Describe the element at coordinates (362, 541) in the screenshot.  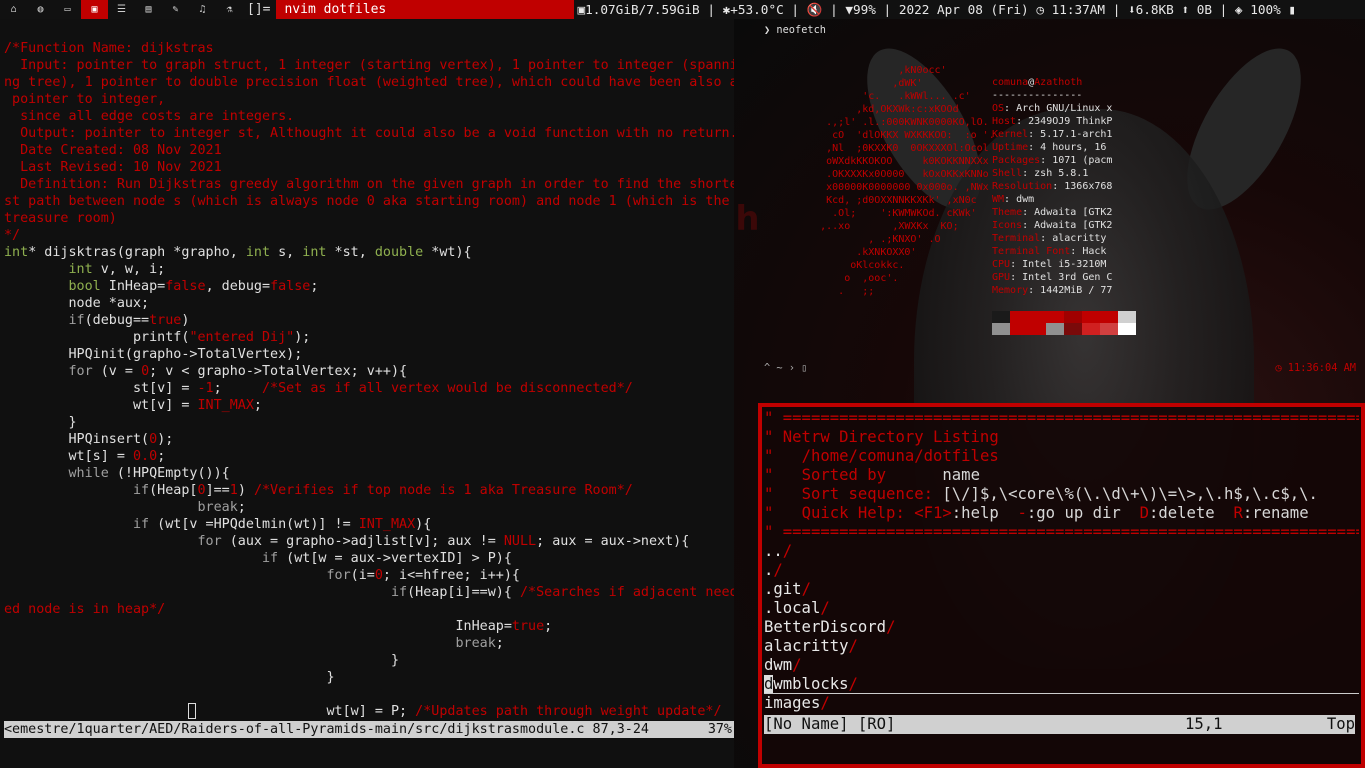
I see `code-token: (aux = grapho->adjlist[v]; aux !=` at that location.